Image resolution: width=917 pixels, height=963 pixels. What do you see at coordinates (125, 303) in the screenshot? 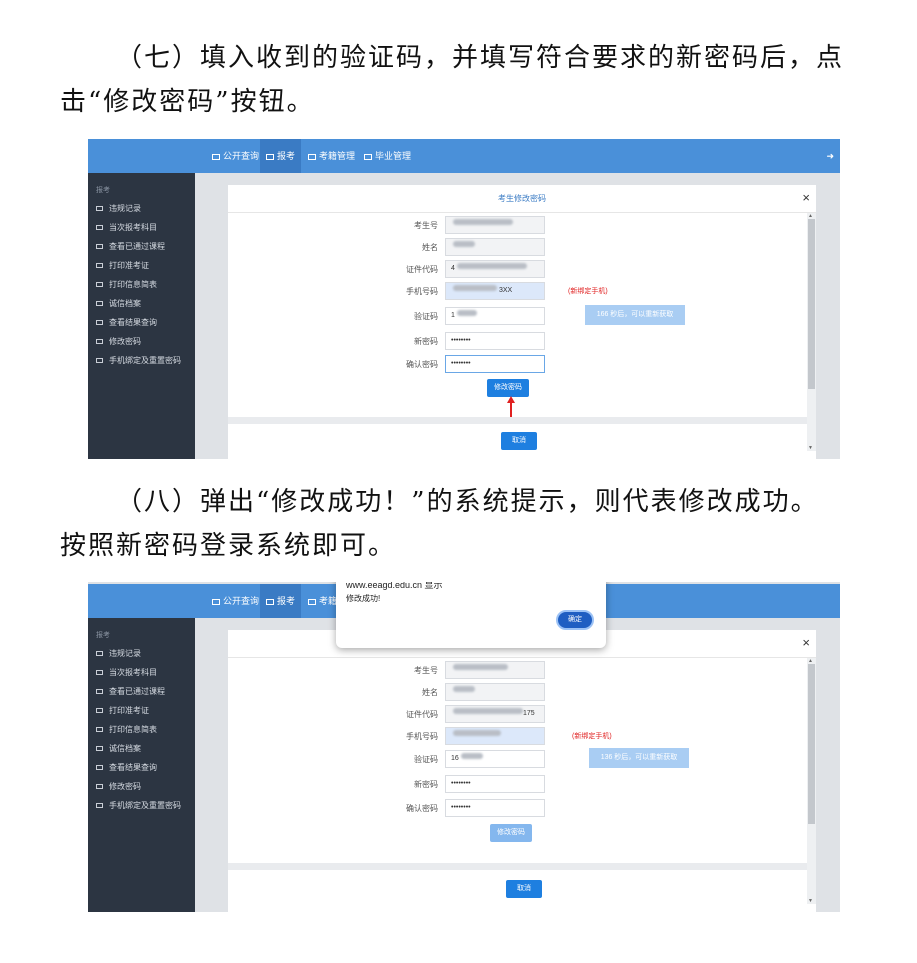
I see `sidebar-item-label: 诚信档案` at bounding box center [125, 303].